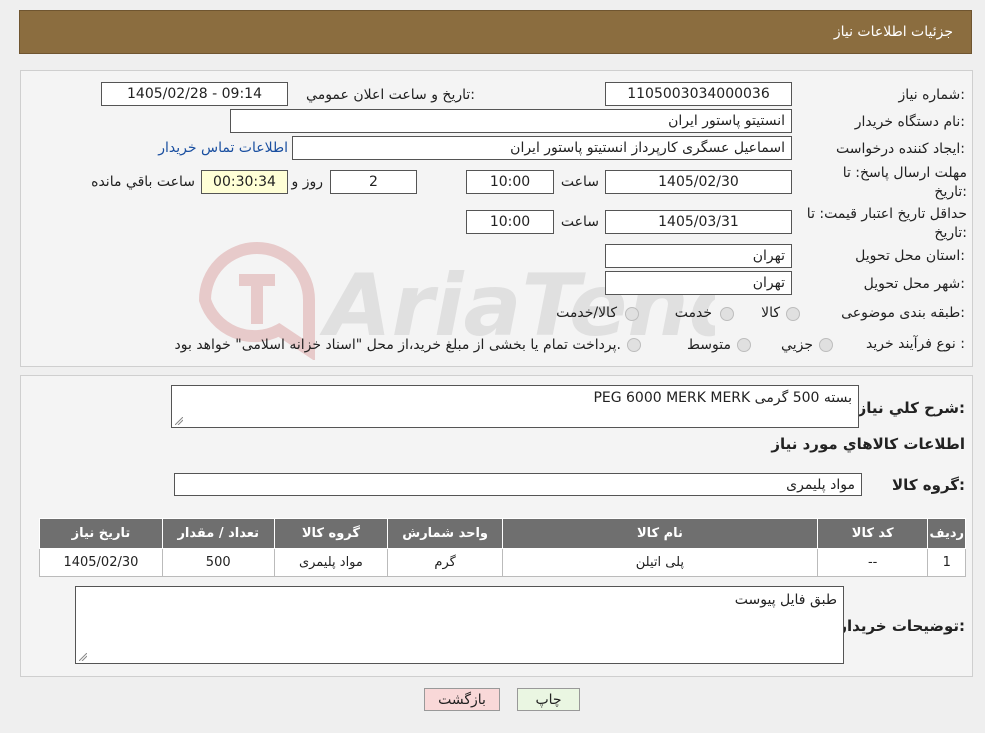 This screenshot has width=985, height=733. I want to click on remaining-time-field: 00:30:34, so click(244, 182).